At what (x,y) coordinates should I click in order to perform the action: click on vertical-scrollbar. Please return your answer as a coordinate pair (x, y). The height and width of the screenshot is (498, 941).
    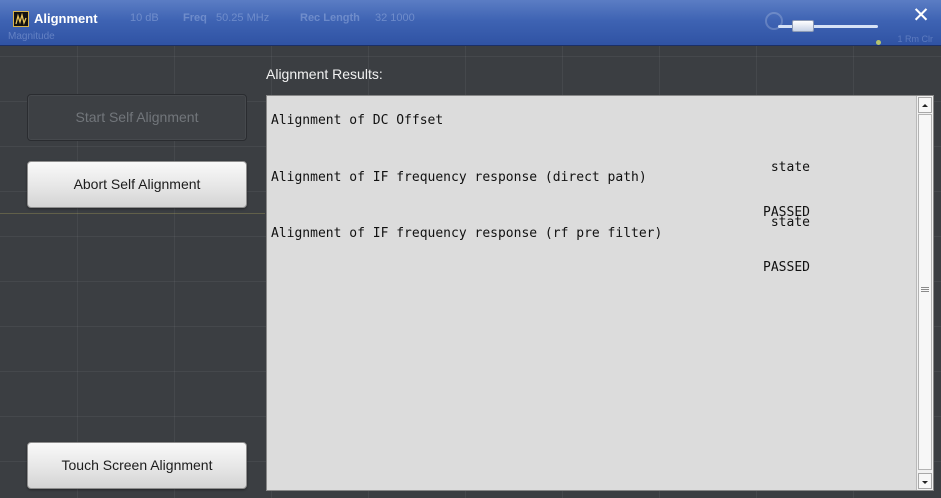
    Looking at the image, I should click on (924, 293).